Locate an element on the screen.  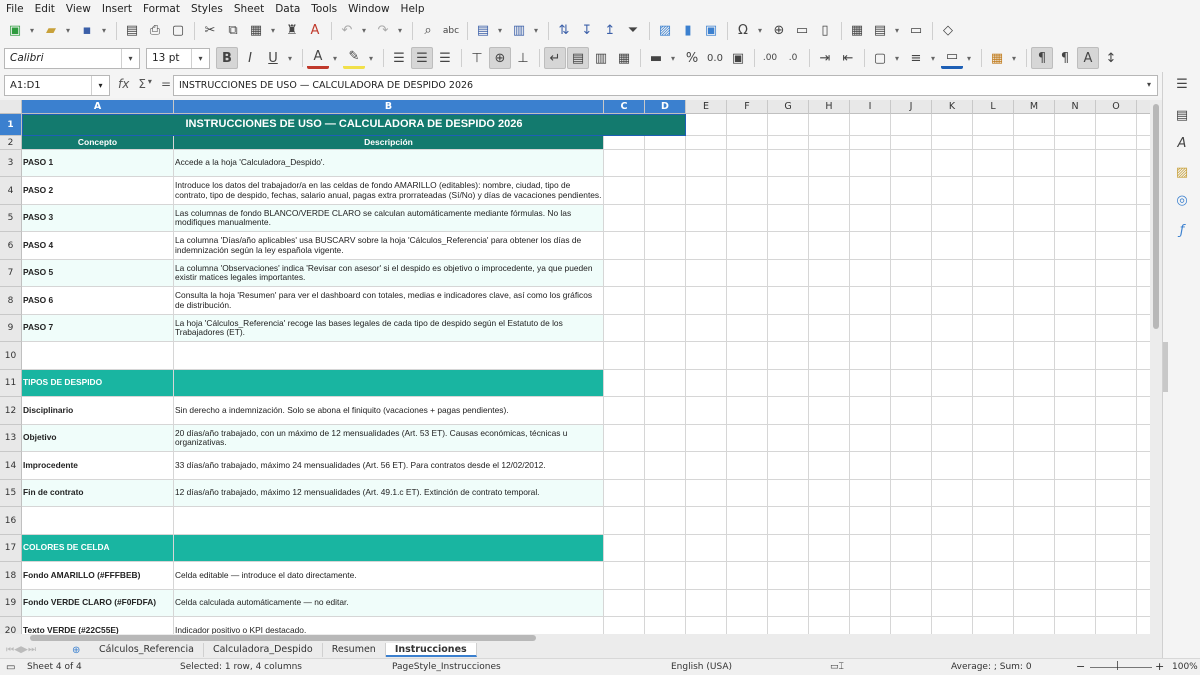
align-left-icon: ☰ is located at coordinates (399, 58).